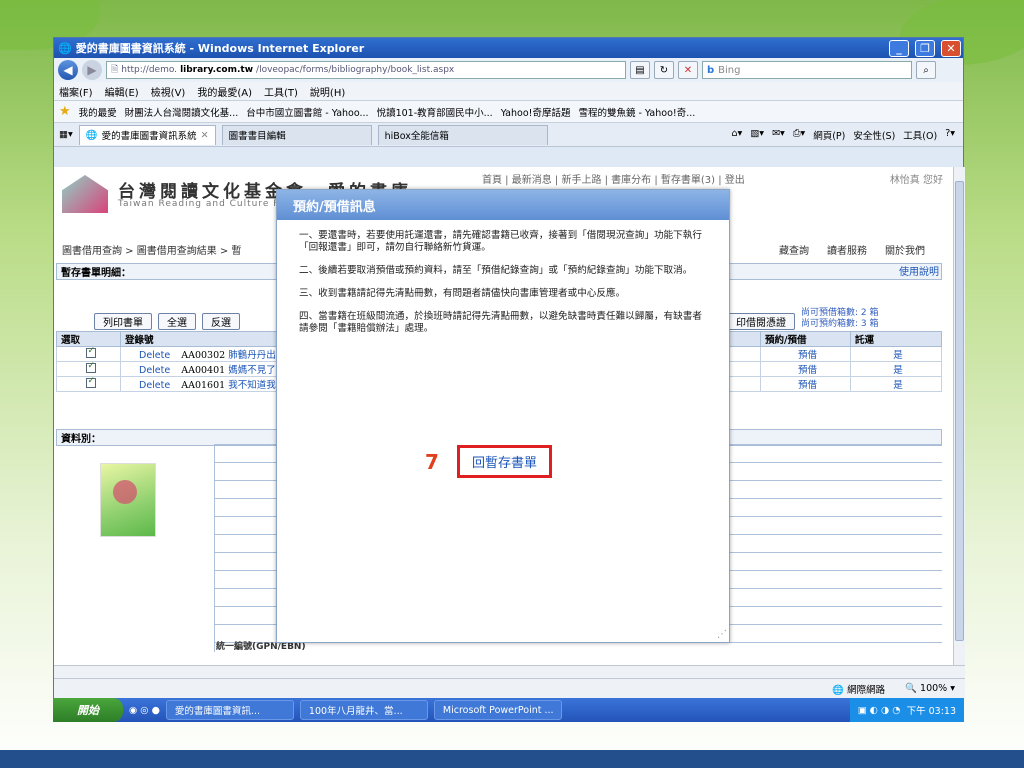  I want to click on mail-icon: ✉▾, so click(778, 135).